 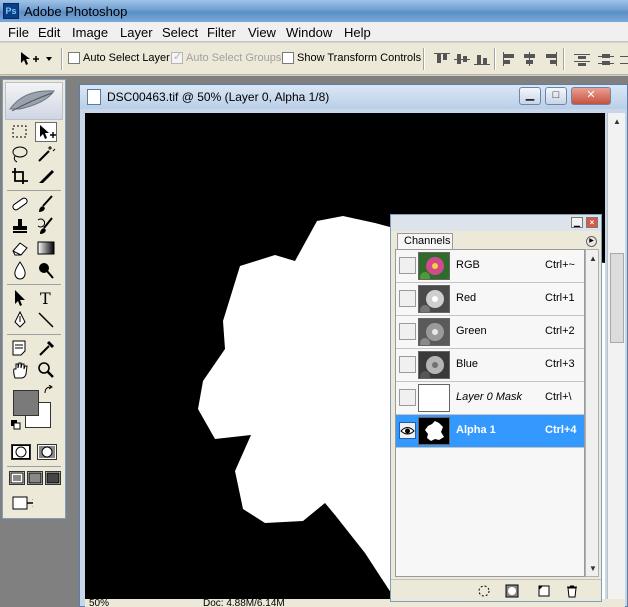 What do you see at coordinates (530, 59) in the screenshot?
I see `align-horizontal-center-icon` at bounding box center [530, 59].